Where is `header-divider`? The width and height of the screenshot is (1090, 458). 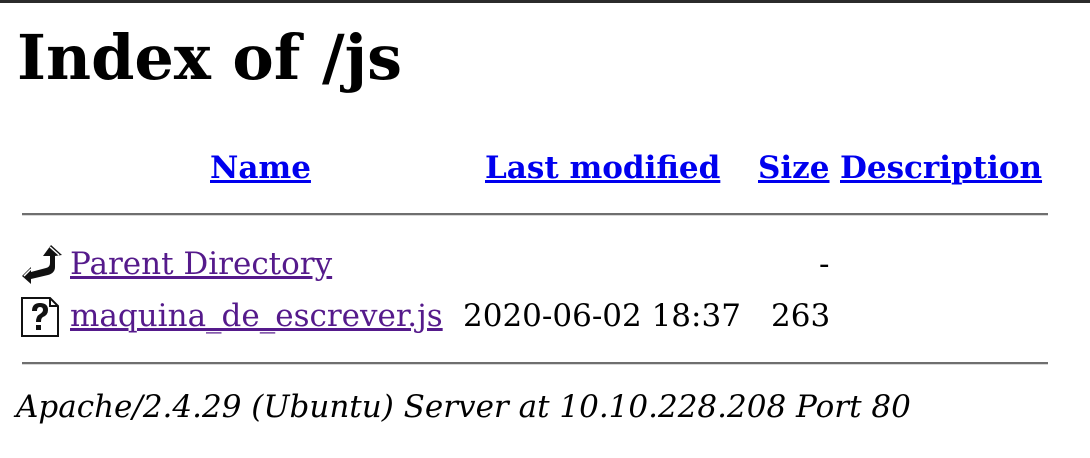
header-divider is located at coordinates (535, 214).